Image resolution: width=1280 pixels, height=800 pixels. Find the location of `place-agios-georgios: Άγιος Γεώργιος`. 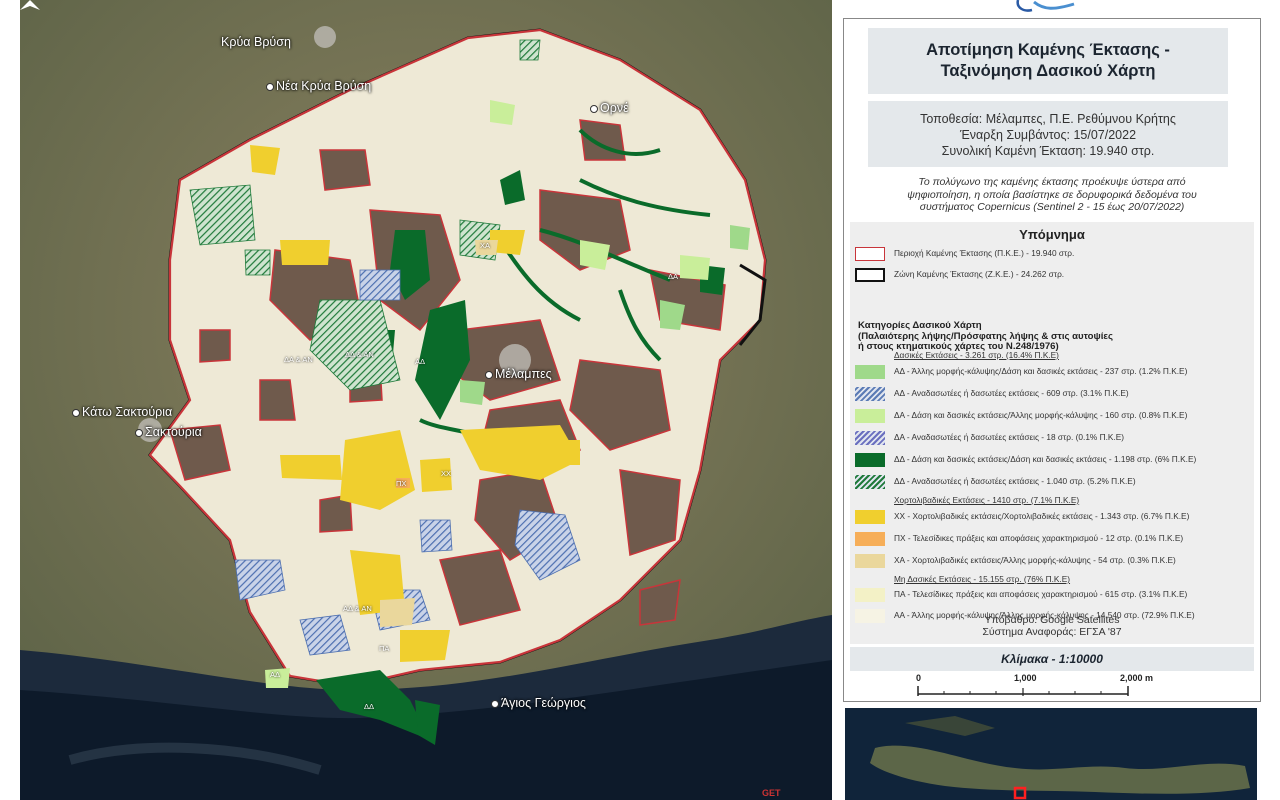

place-agios-georgios: Άγιος Γεώργιος is located at coordinates (538, 703).